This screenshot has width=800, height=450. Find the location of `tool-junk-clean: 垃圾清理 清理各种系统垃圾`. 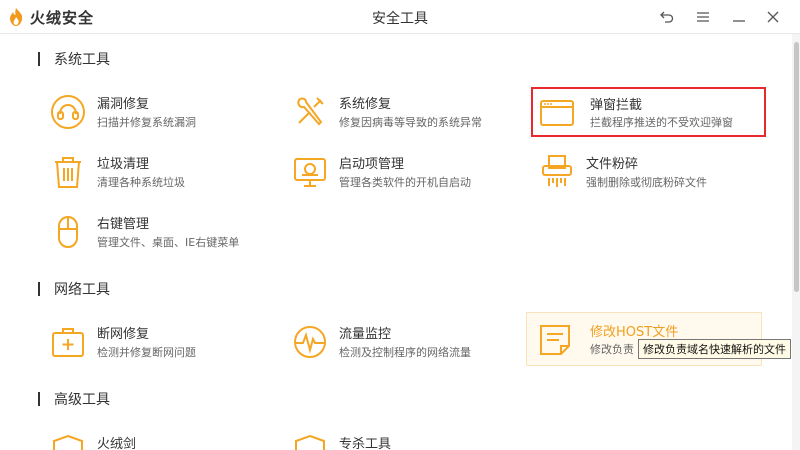

tool-junk-clean: 垃圾清理 清理各种系统垃圾 is located at coordinates (154, 171).